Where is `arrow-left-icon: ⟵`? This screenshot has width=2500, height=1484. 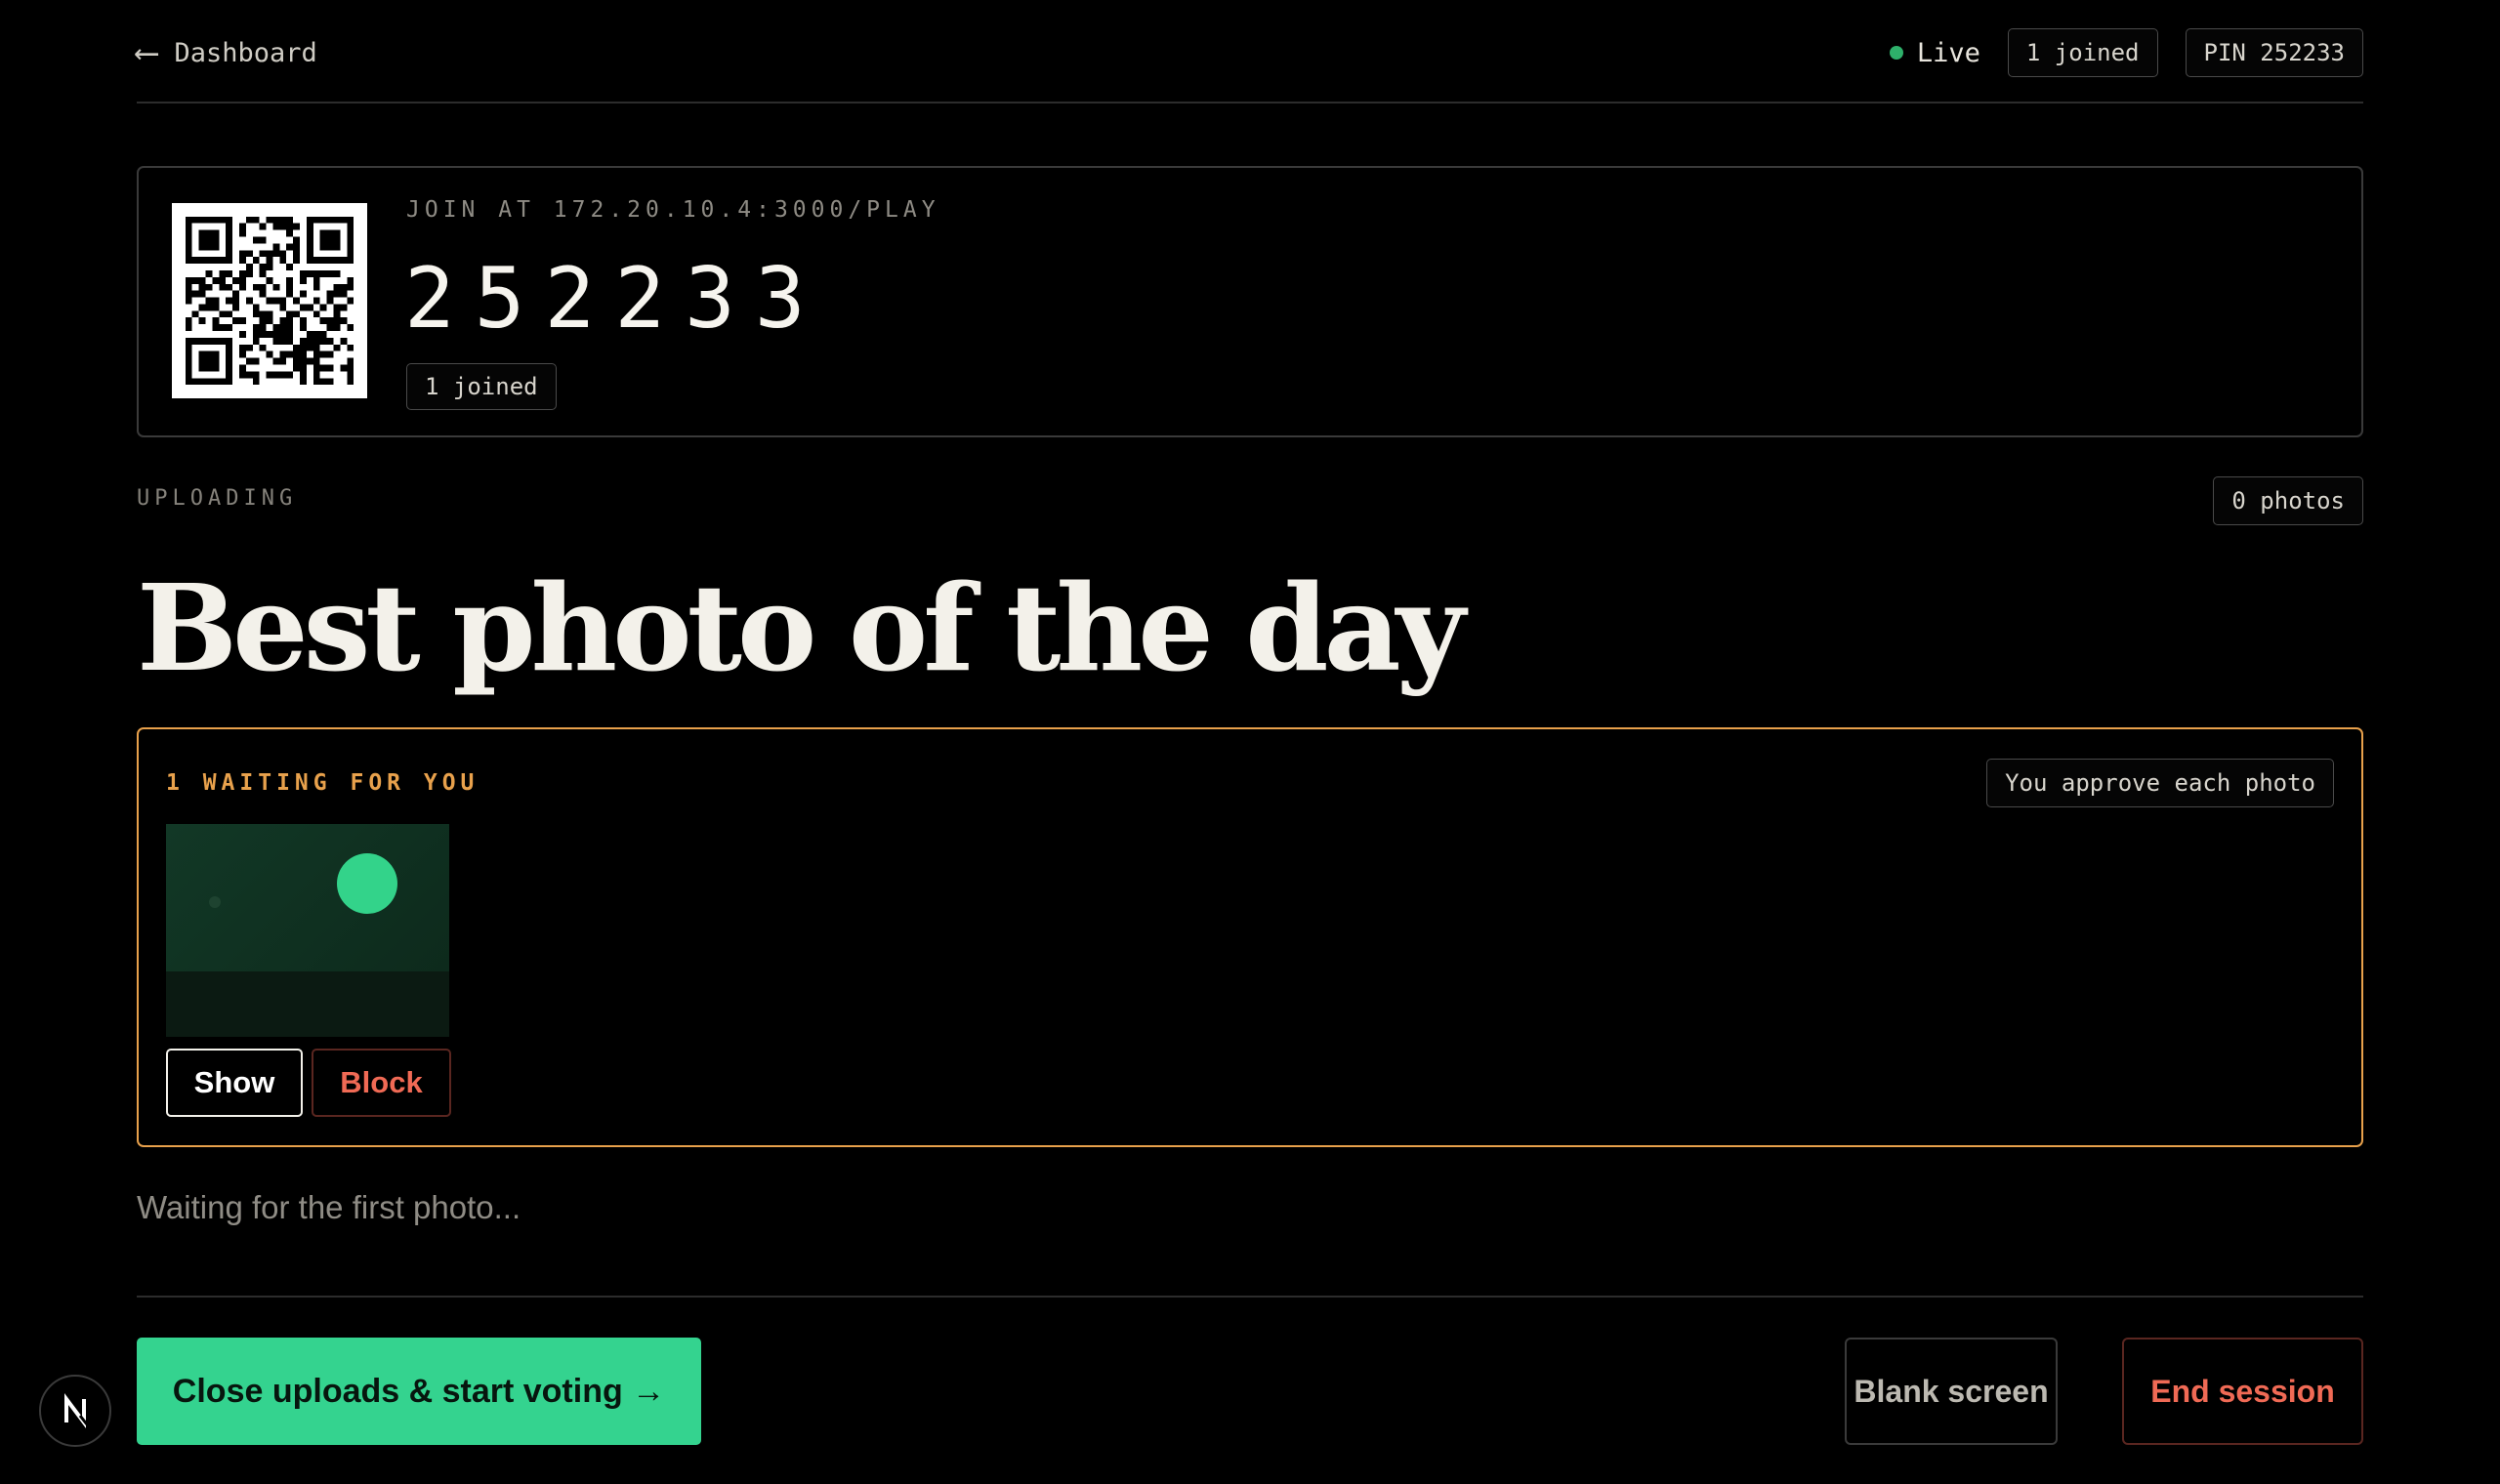
arrow-left-icon: ⟵ is located at coordinates (147, 53).